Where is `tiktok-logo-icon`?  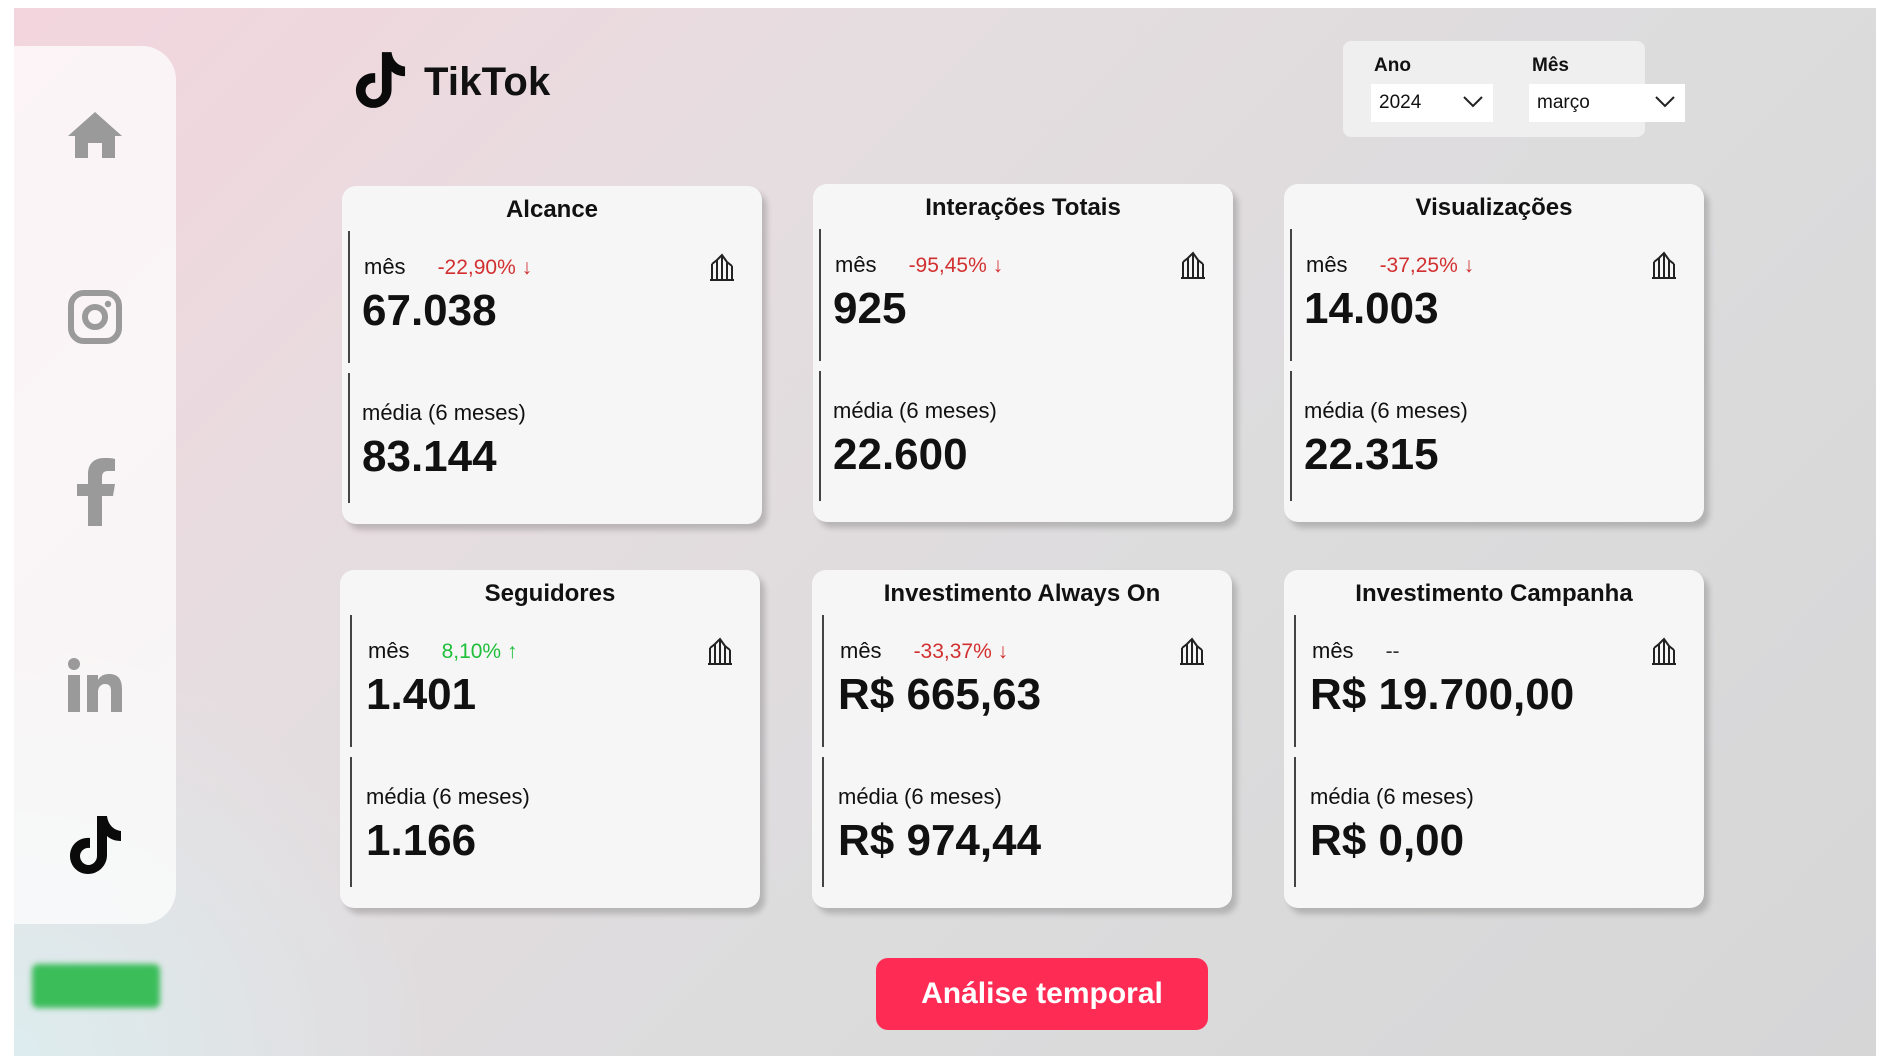 tiktok-logo-icon is located at coordinates (380, 82).